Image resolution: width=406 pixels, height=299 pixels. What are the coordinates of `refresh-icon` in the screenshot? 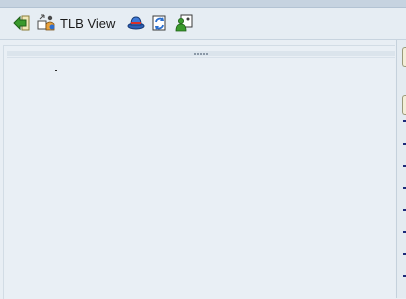 It's located at (160, 23).